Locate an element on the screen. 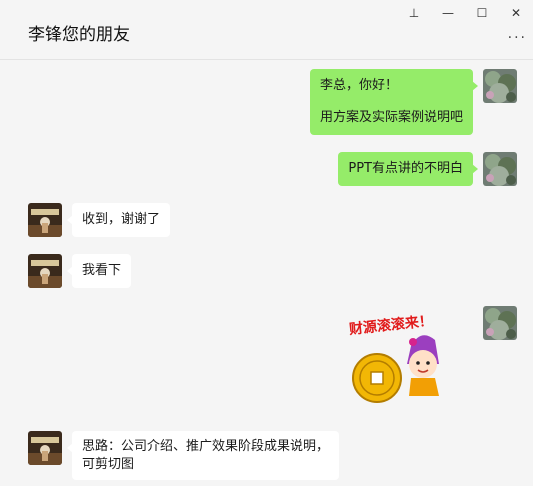  chat-title: 李锋您的朋友 is located at coordinates (79, 35).